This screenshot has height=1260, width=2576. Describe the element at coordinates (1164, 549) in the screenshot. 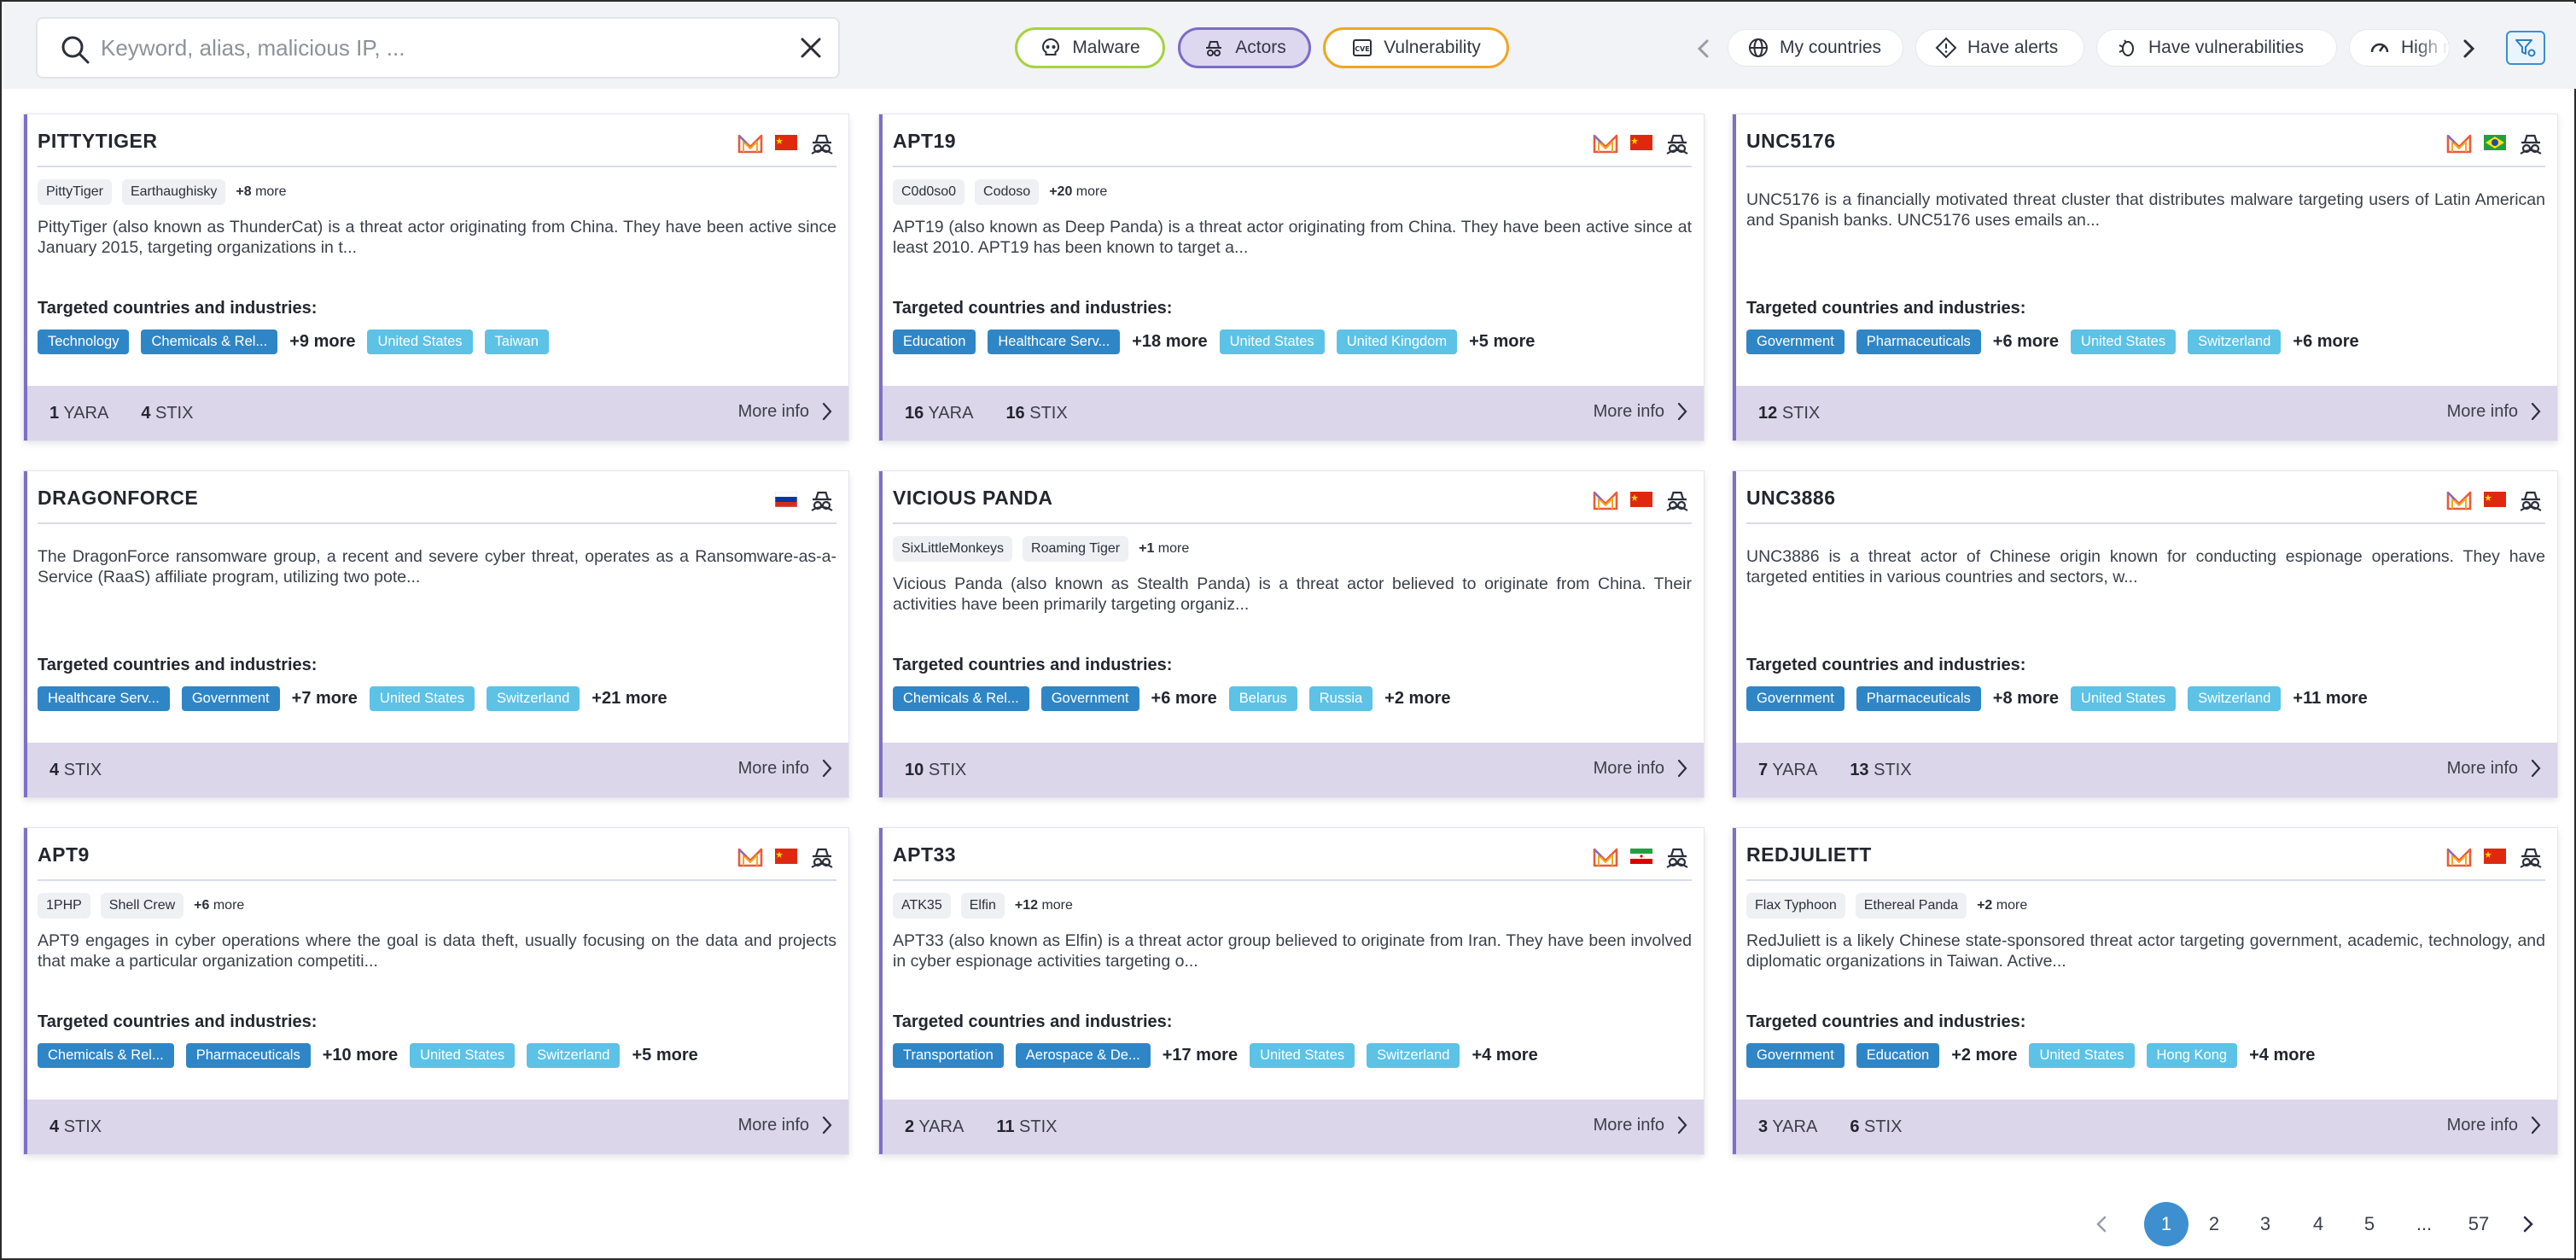

I see `aliases-more: +1 more` at that location.